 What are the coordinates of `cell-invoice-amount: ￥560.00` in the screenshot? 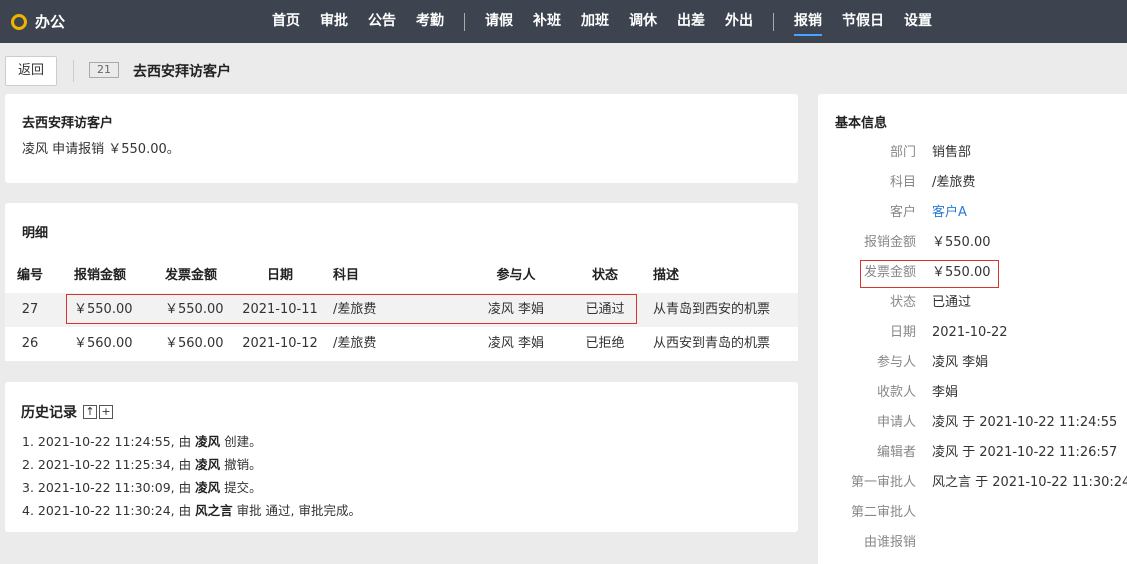 It's located at (194, 343).